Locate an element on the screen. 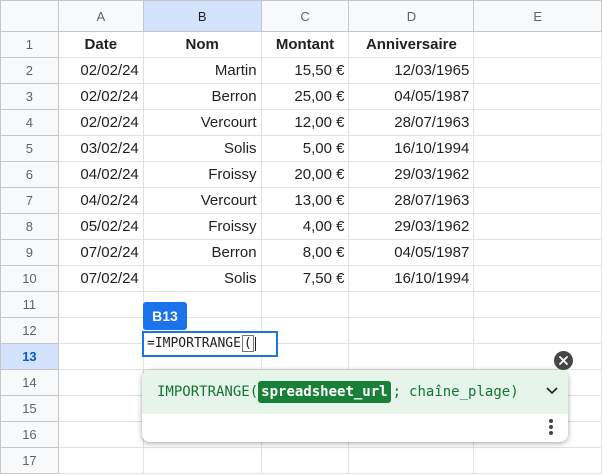 The width and height of the screenshot is (602, 475). table-row: 4 02/02/24 Vercourt 12,00 €28/07/1963 is located at coordinates (301, 122).